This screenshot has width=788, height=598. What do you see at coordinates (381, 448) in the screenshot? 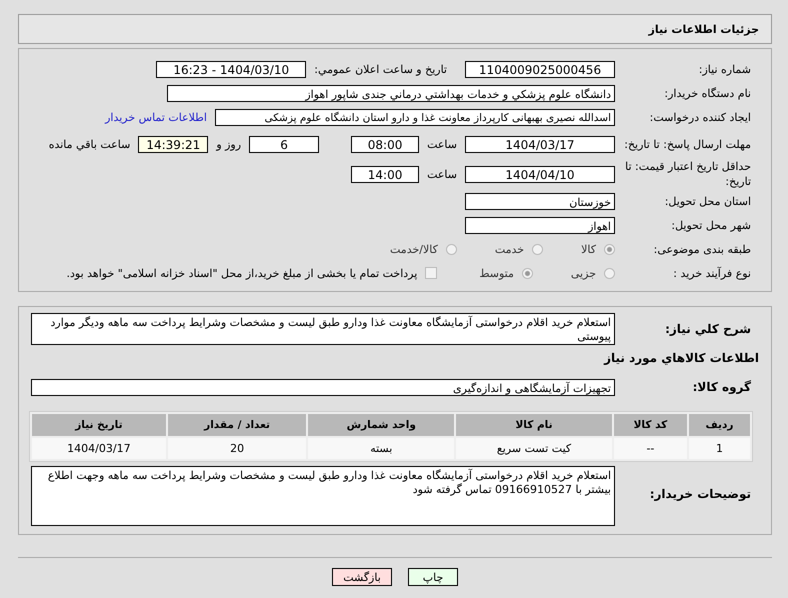
I see `table-cell: بسته` at bounding box center [381, 448].